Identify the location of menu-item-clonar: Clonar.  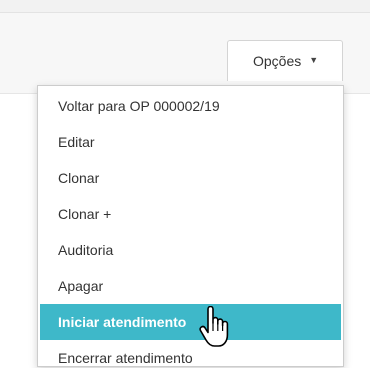
(190, 178).